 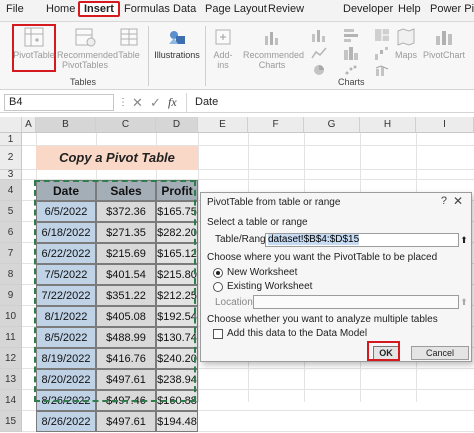 I want to click on scatter-chart-button, so click(x=351, y=71).